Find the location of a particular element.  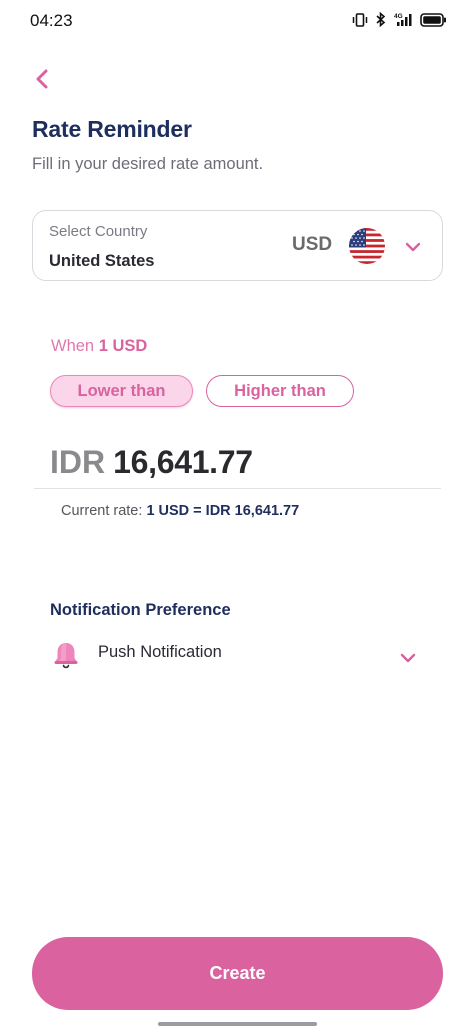

current-rate-value: 1 USD = IDR 16,641.77 is located at coordinates (223, 511).